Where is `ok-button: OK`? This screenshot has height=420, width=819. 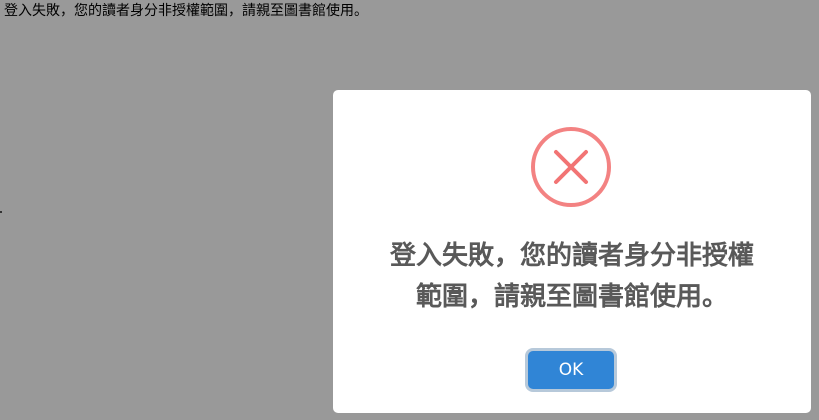 ok-button: OK is located at coordinates (571, 370).